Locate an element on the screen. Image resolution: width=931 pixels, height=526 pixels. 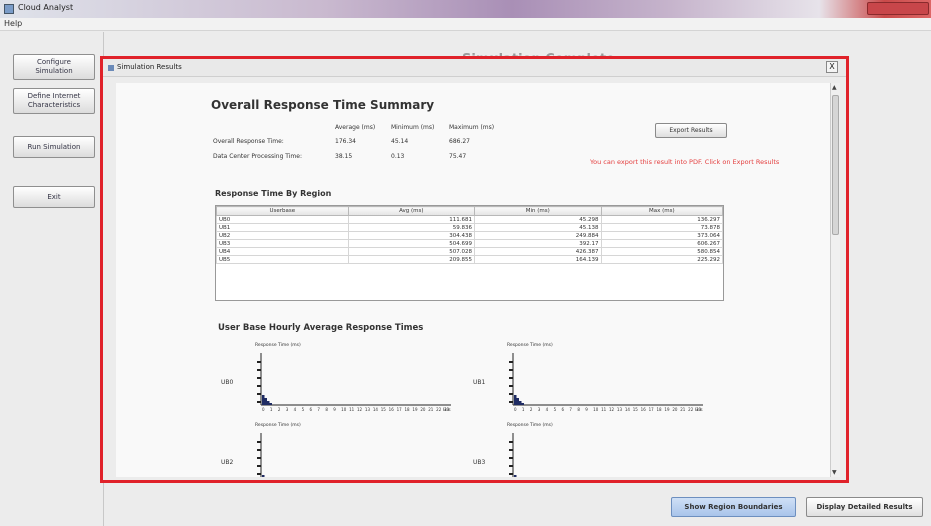
chart-hour-label: 12 is located at coordinates (360, 409).